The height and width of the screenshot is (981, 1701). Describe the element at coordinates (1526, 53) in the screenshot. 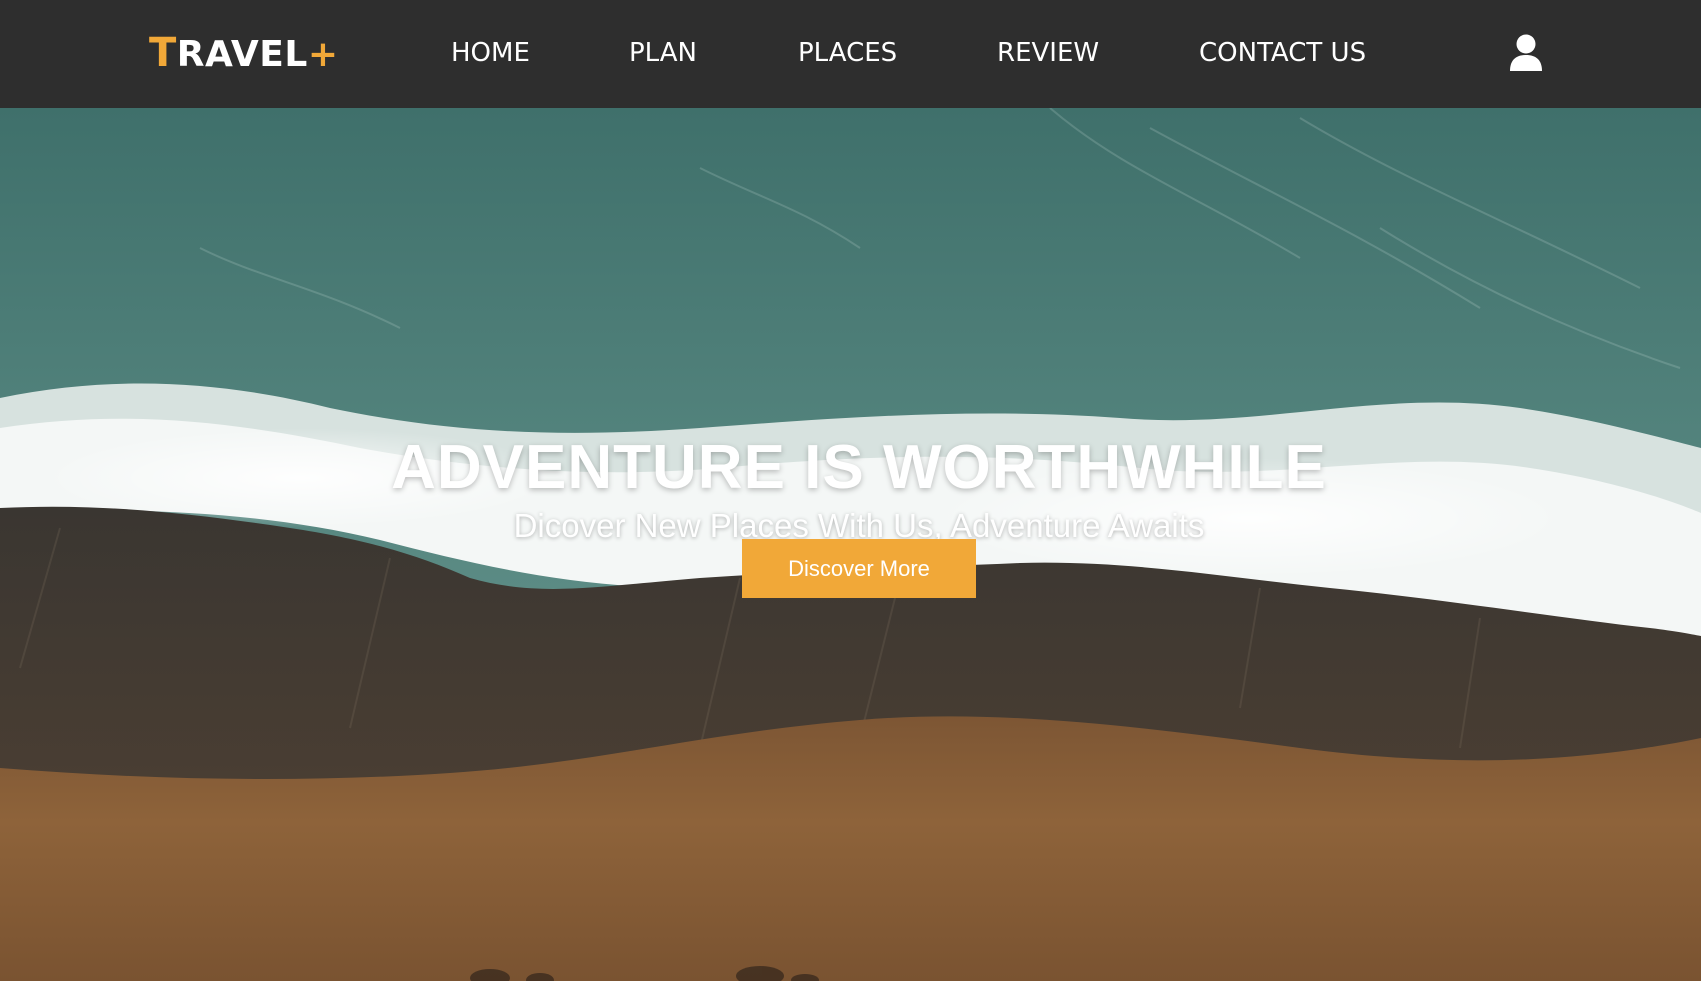

I see `user-icon` at that location.